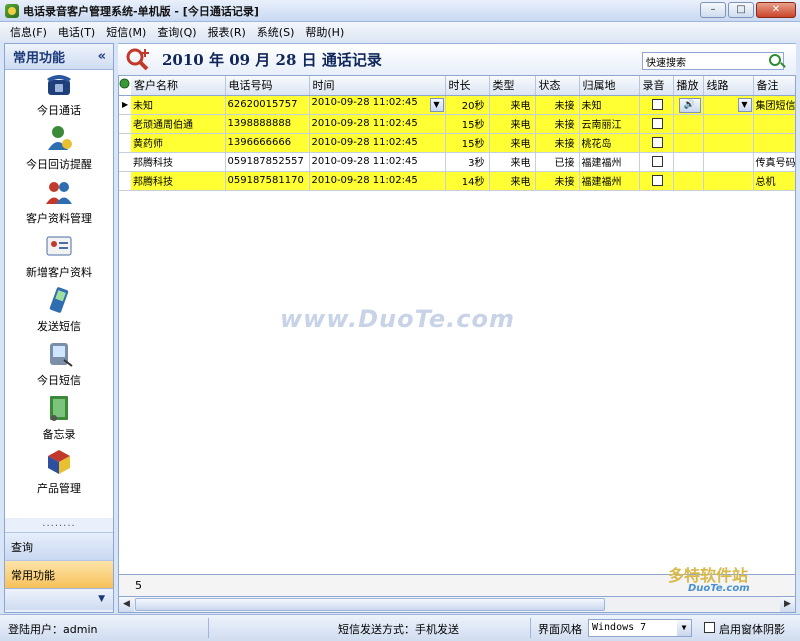  Describe the element at coordinates (267, 105) in the screenshot. I see `cell-phone: 62620015757` at that location.